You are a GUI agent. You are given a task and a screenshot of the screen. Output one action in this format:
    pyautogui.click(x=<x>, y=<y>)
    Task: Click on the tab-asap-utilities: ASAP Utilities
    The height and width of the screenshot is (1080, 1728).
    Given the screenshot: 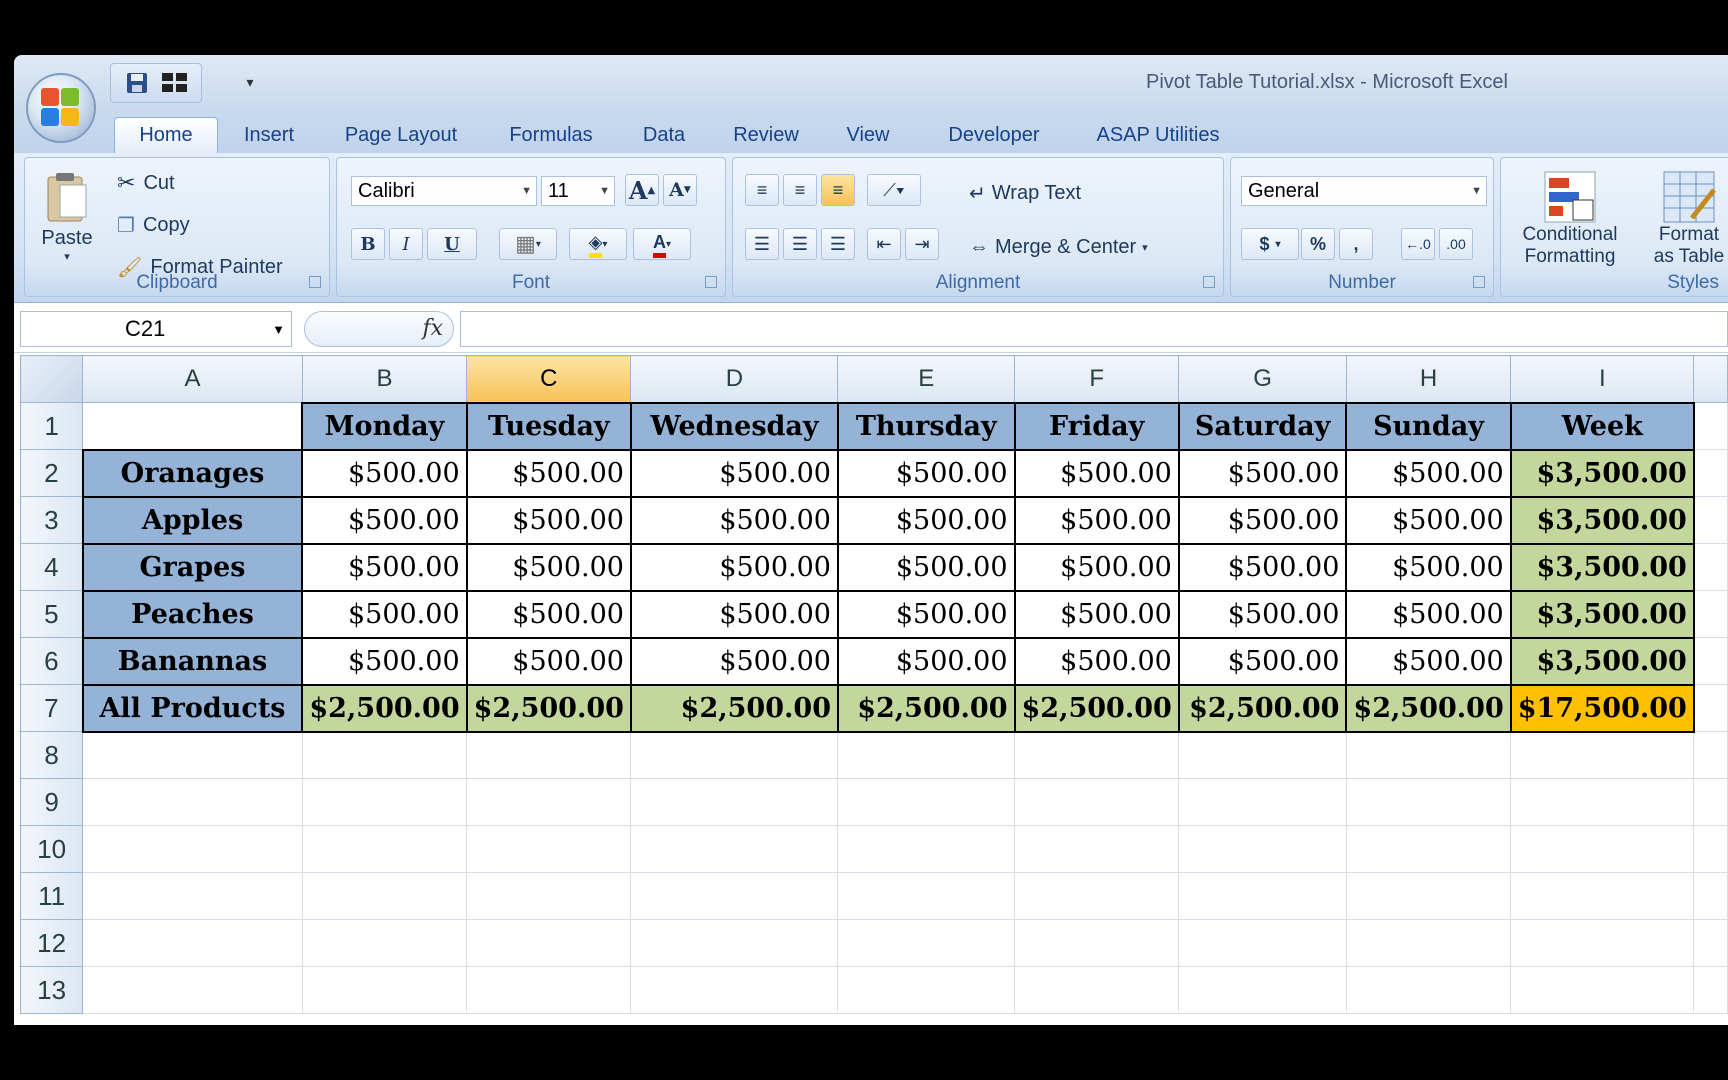 What is the action you would take?
    pyautogui.click(x=1158, y=135)
    